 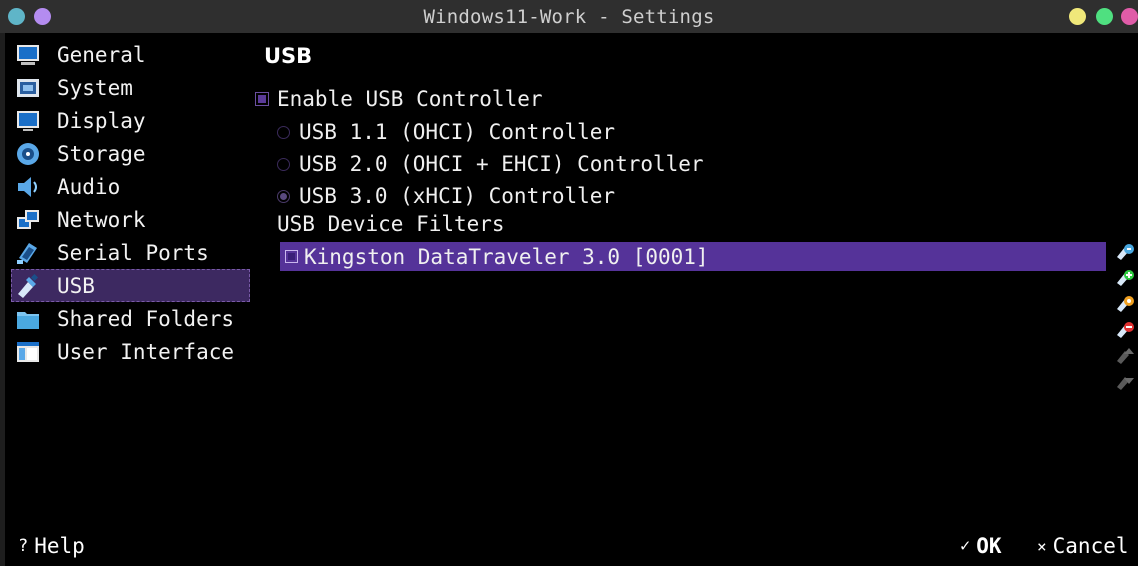 I want to click on sidebar-item-label: Serial Ports, so click(x=133, y=252).